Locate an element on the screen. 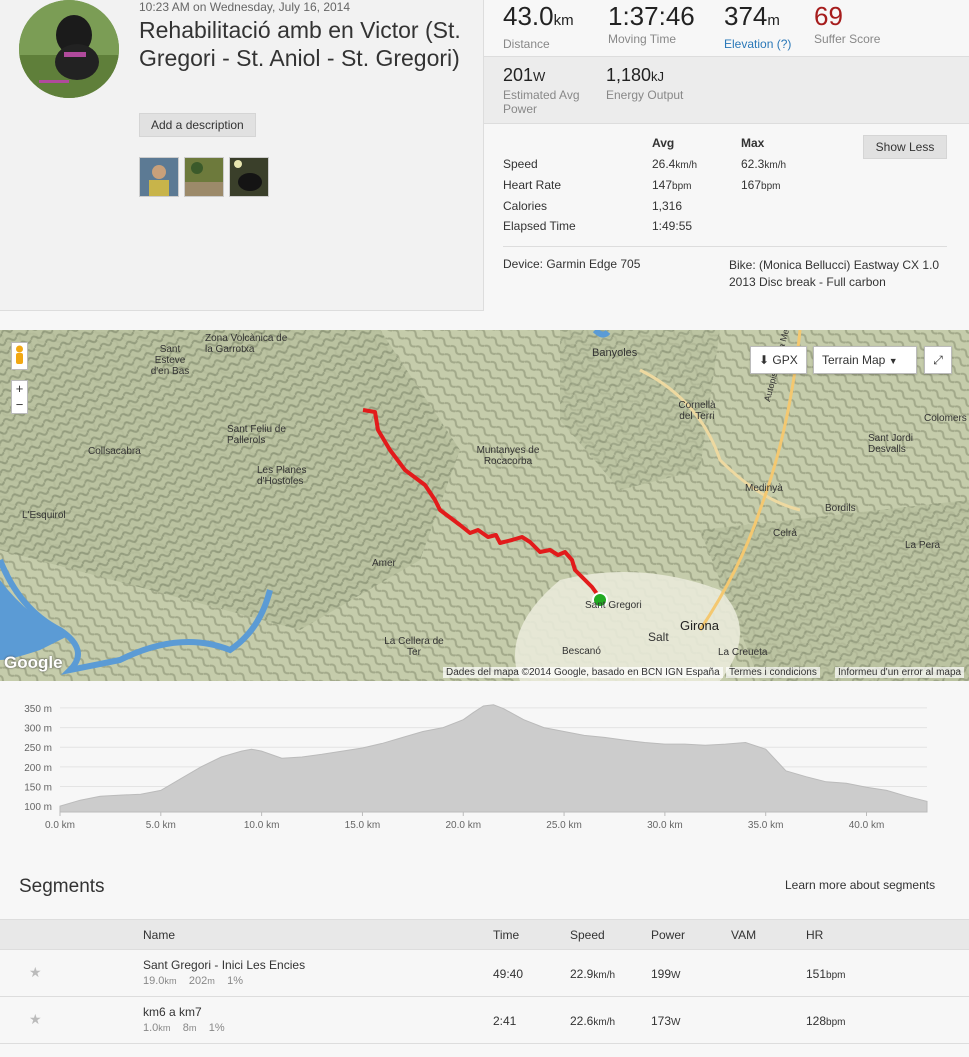 The width and height of the screenshot is (969, 1057). athlete-avatar is located at coordinates (69, 49).